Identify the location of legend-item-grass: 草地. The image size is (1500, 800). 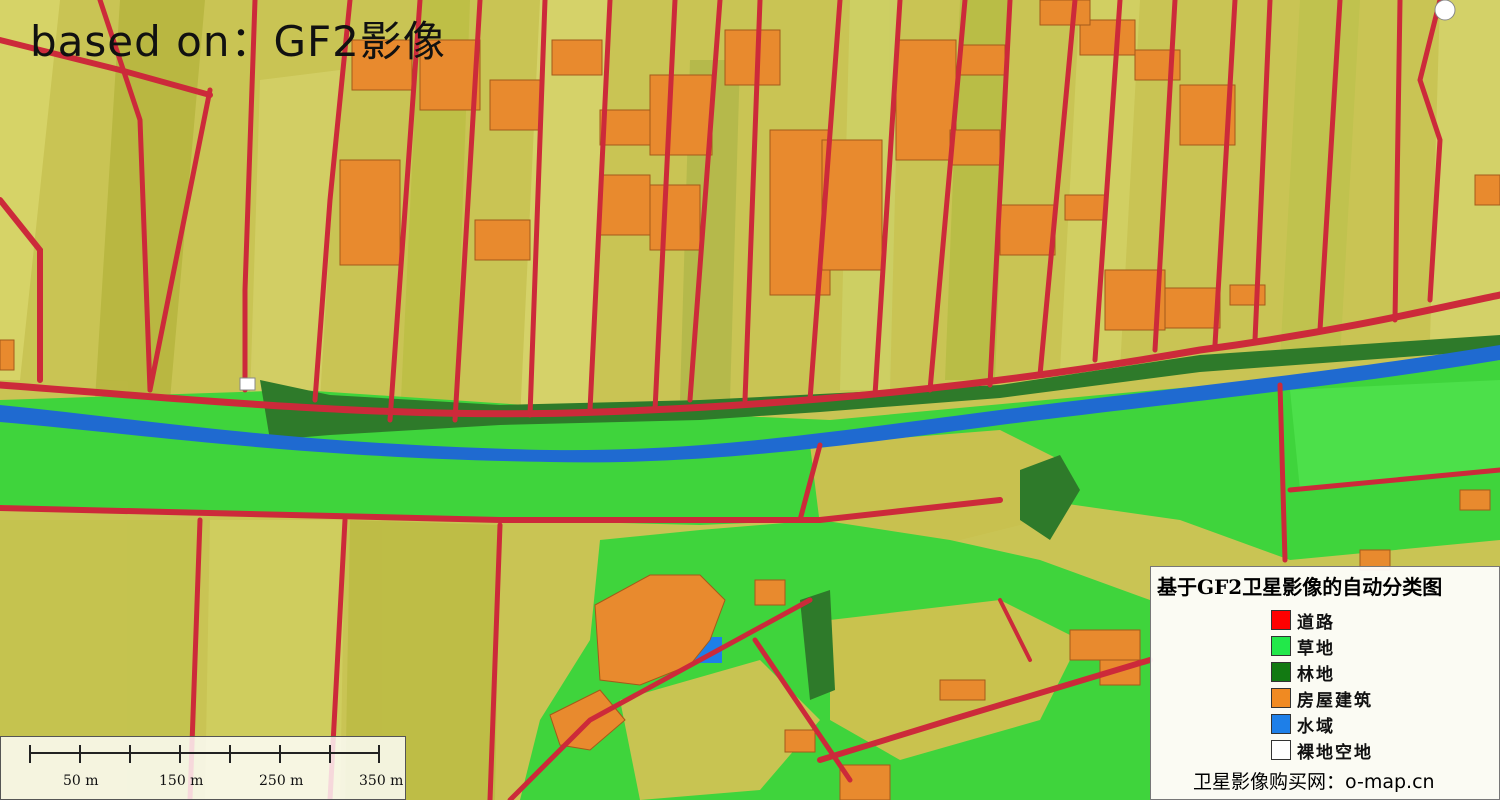
(1322, 646).